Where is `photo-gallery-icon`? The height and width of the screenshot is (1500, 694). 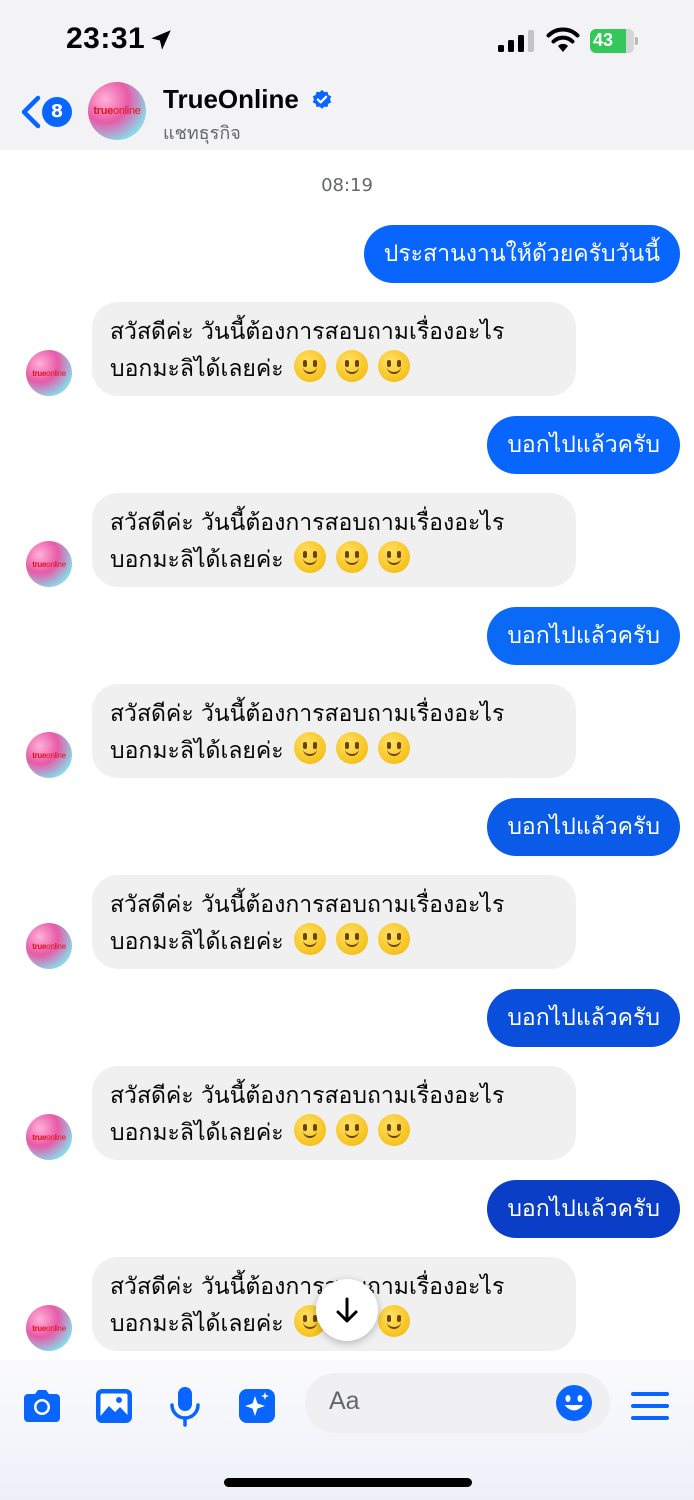 photo-gallery-icon is located at coordinates (114, 1406).